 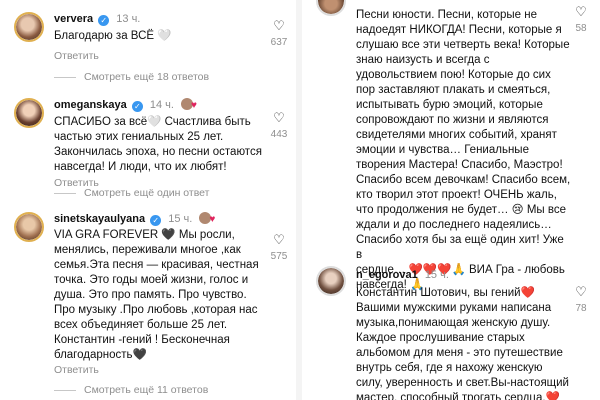 I want to click on comment-header: sinetskayaulyana ✓ 15 ч. ♥, so click(x=134, y=219).